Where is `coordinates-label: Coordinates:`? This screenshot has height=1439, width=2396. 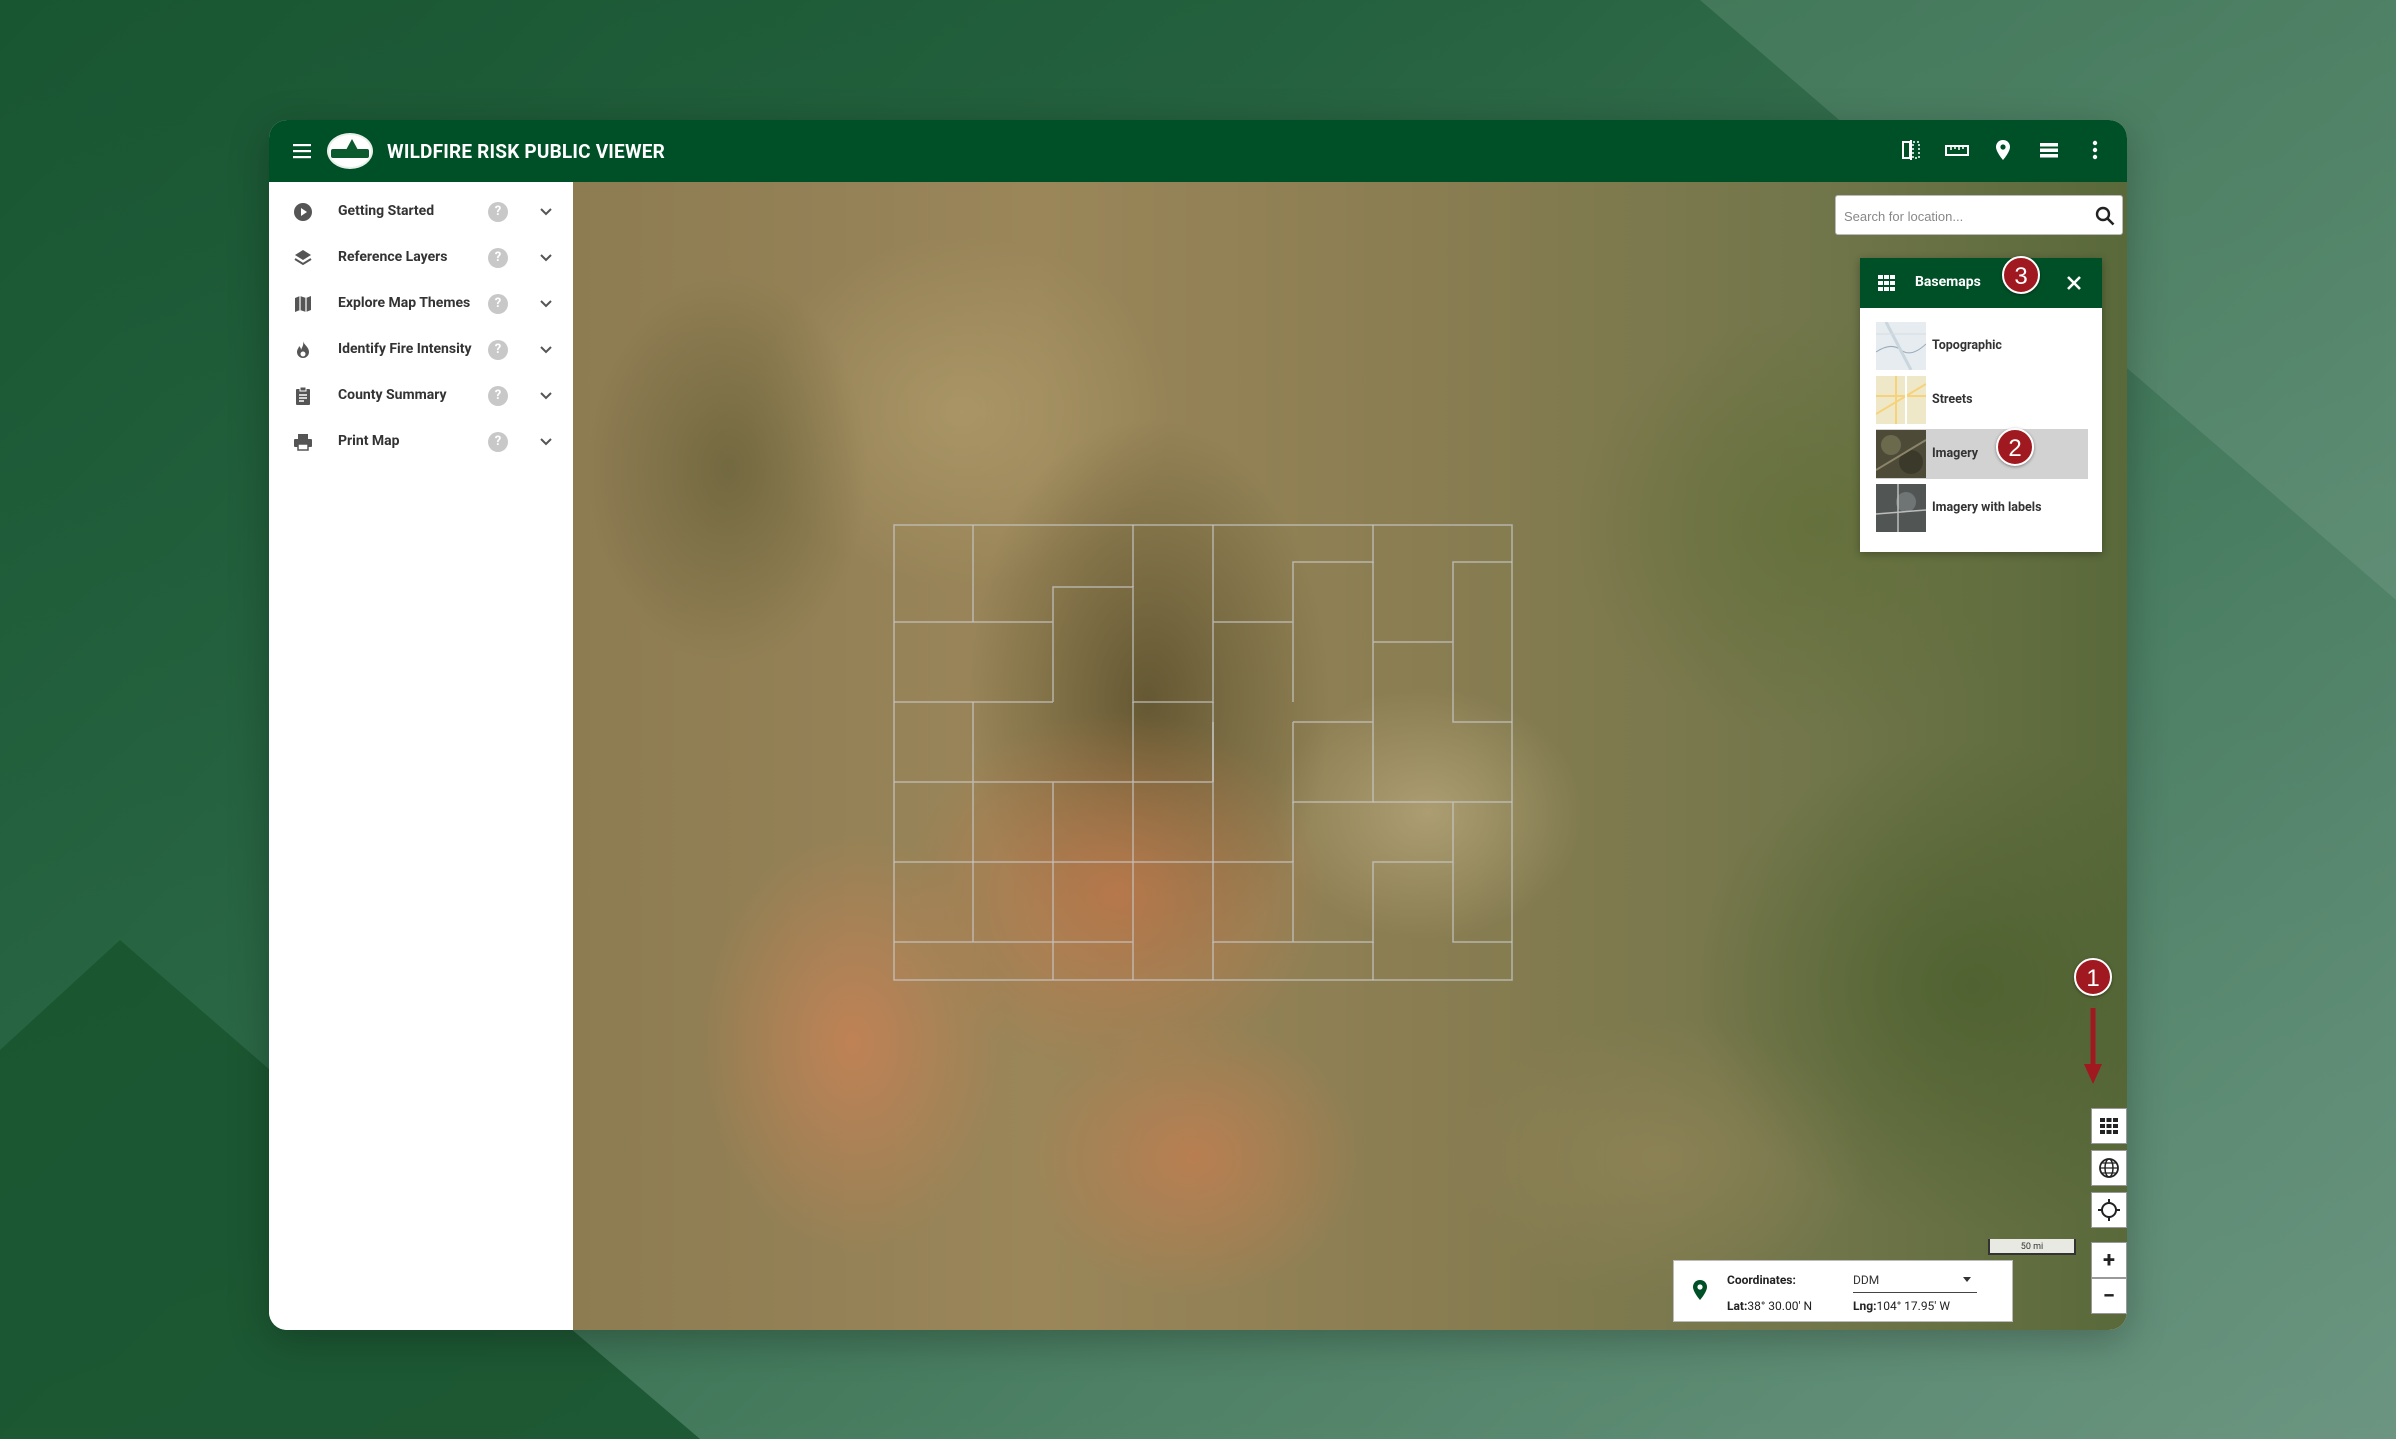 coordinates-label: Coordinates: is located at coordinates (1761, 1280).